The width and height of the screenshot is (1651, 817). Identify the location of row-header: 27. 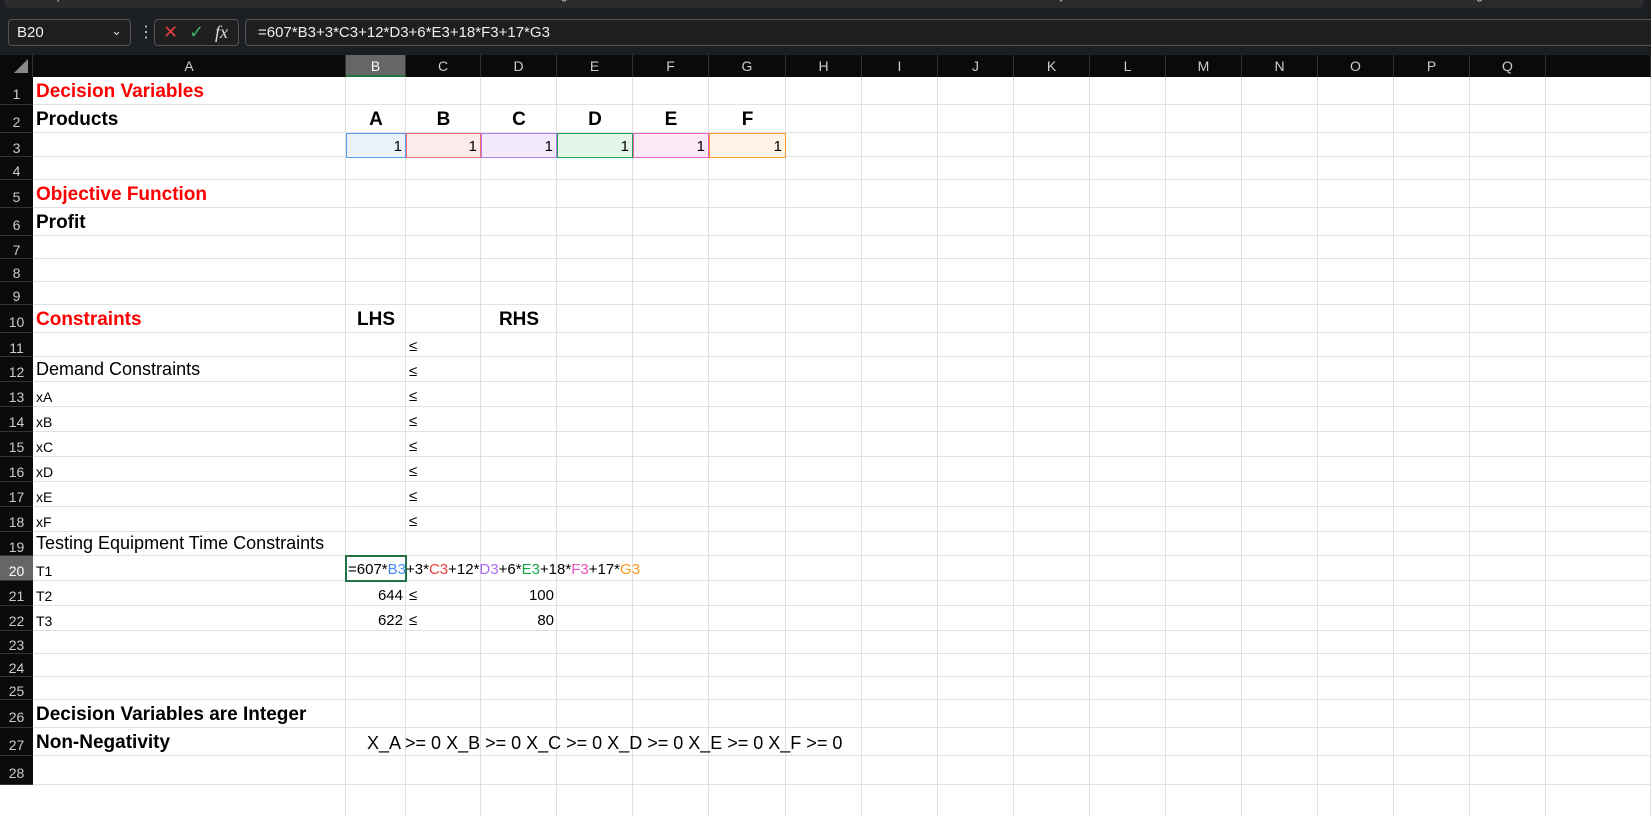
(16, 742).